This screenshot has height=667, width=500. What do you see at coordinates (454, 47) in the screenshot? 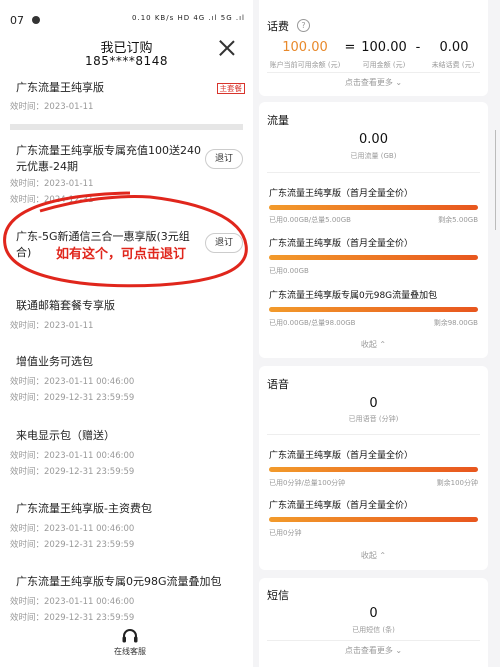
I see `unpaid-value: 0.00` at bounding box center [454, 47].